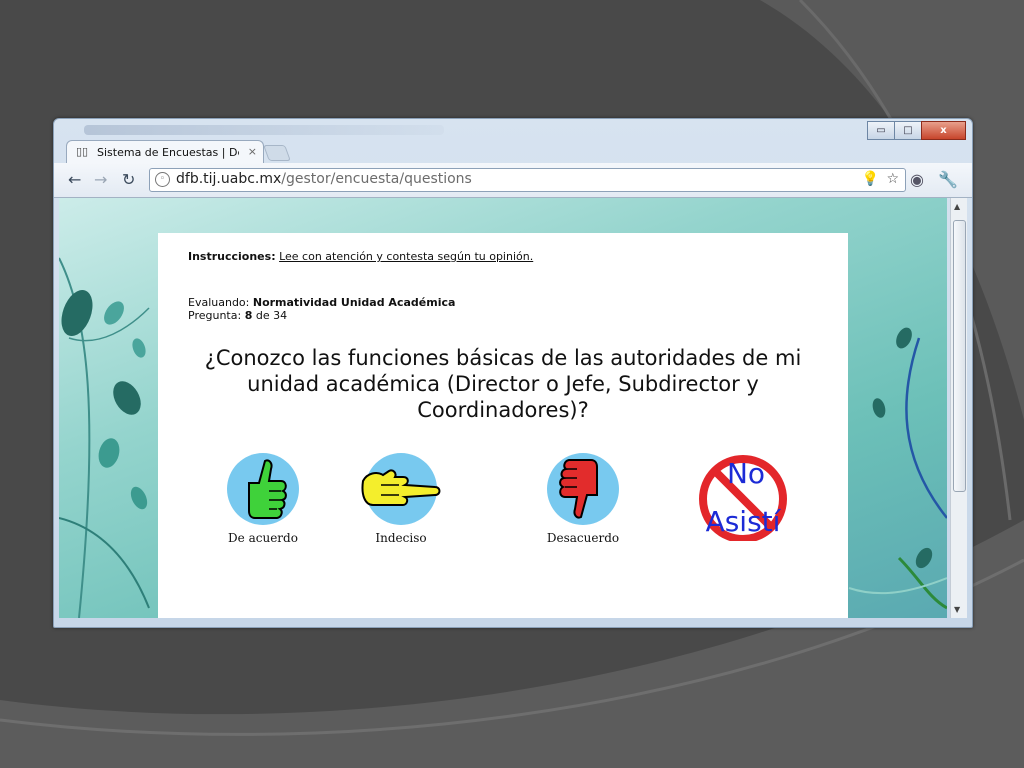 The image size is (1024, 768). I want to click on option-de-acuerdo: De acuerdo, so click(263, 498).